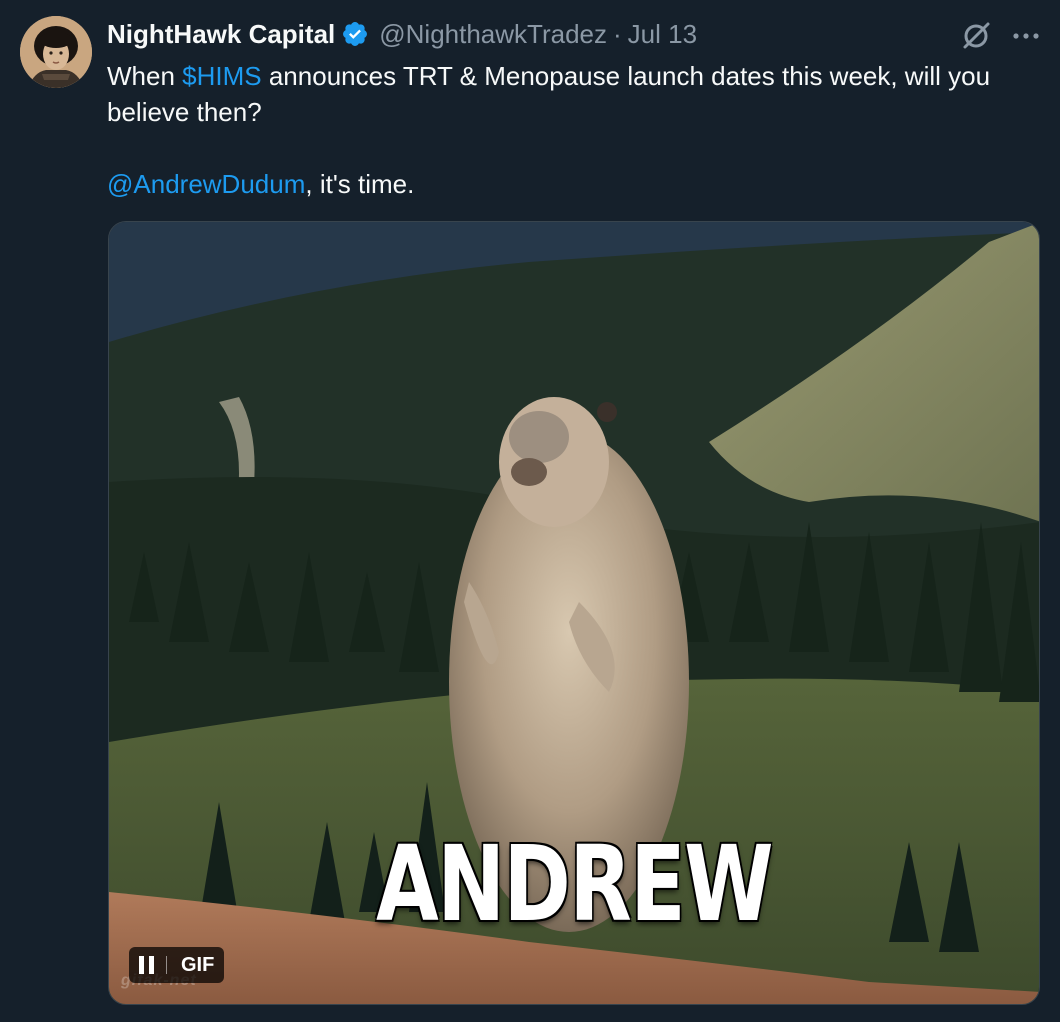  I want to click on author-handle: @NighthawkTradez, so click(493, 34).